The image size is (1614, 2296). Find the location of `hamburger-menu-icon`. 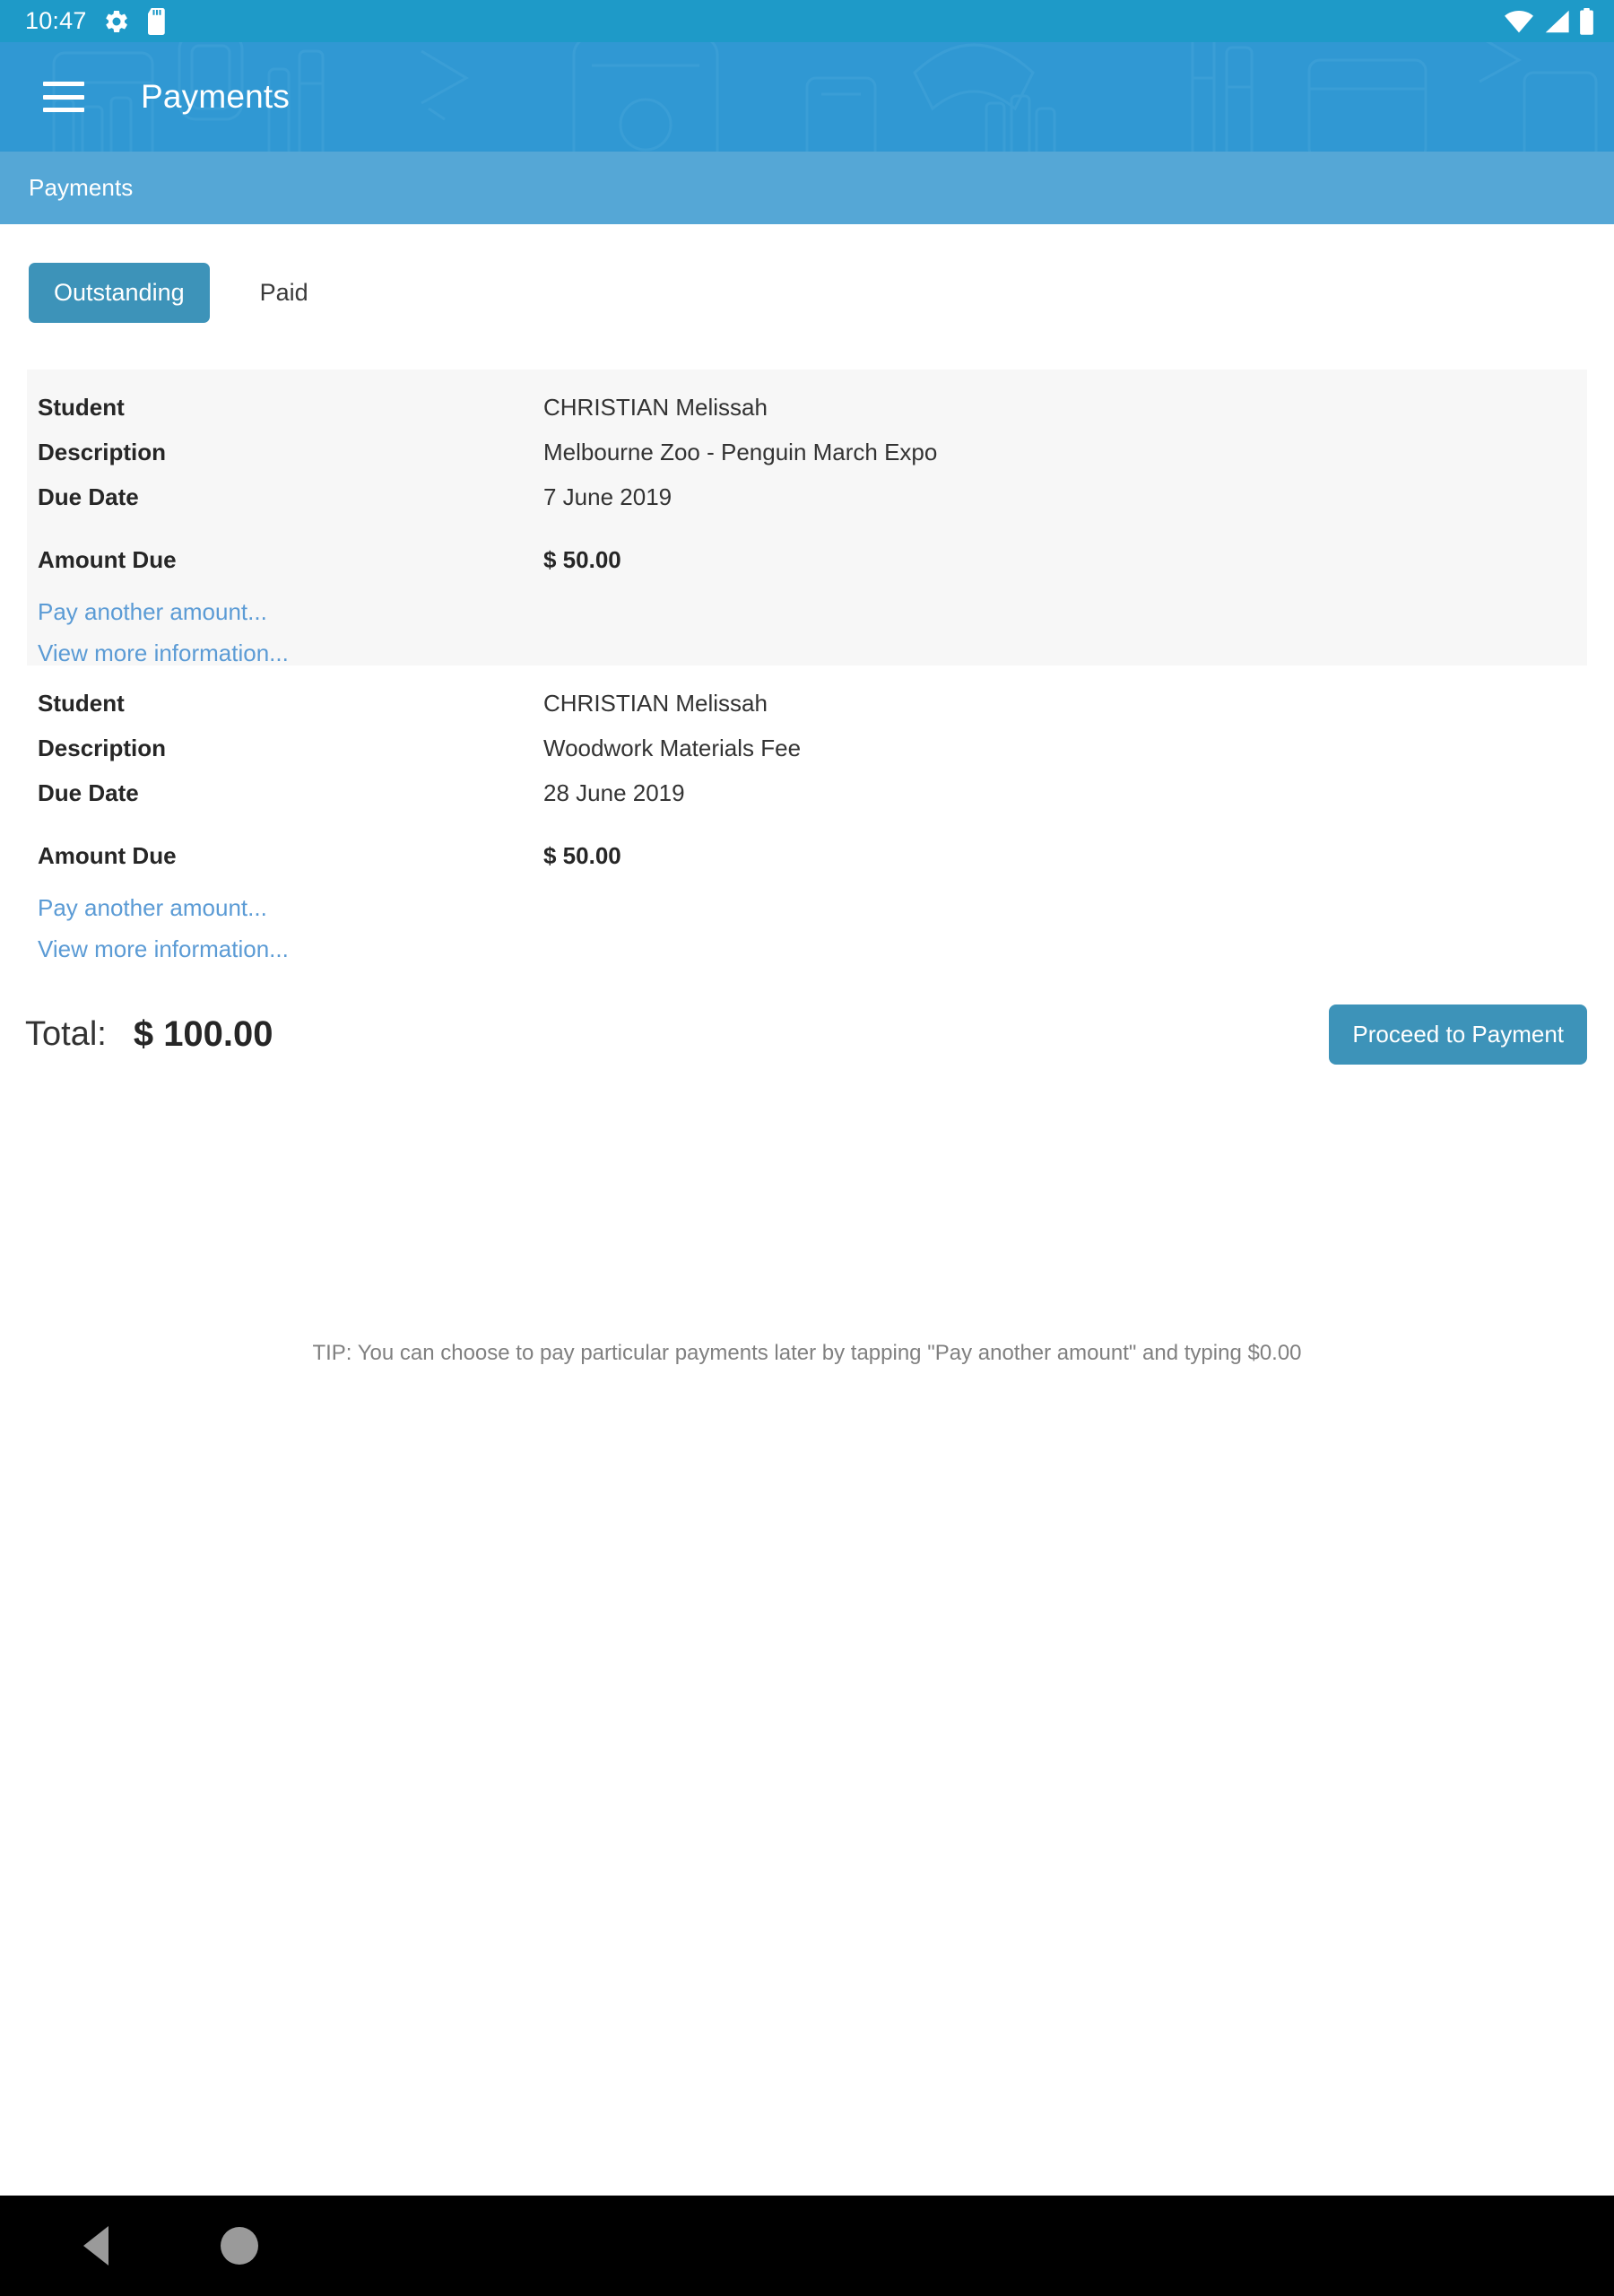

hamburger-menu-icon is located at coordinates (63, 97).